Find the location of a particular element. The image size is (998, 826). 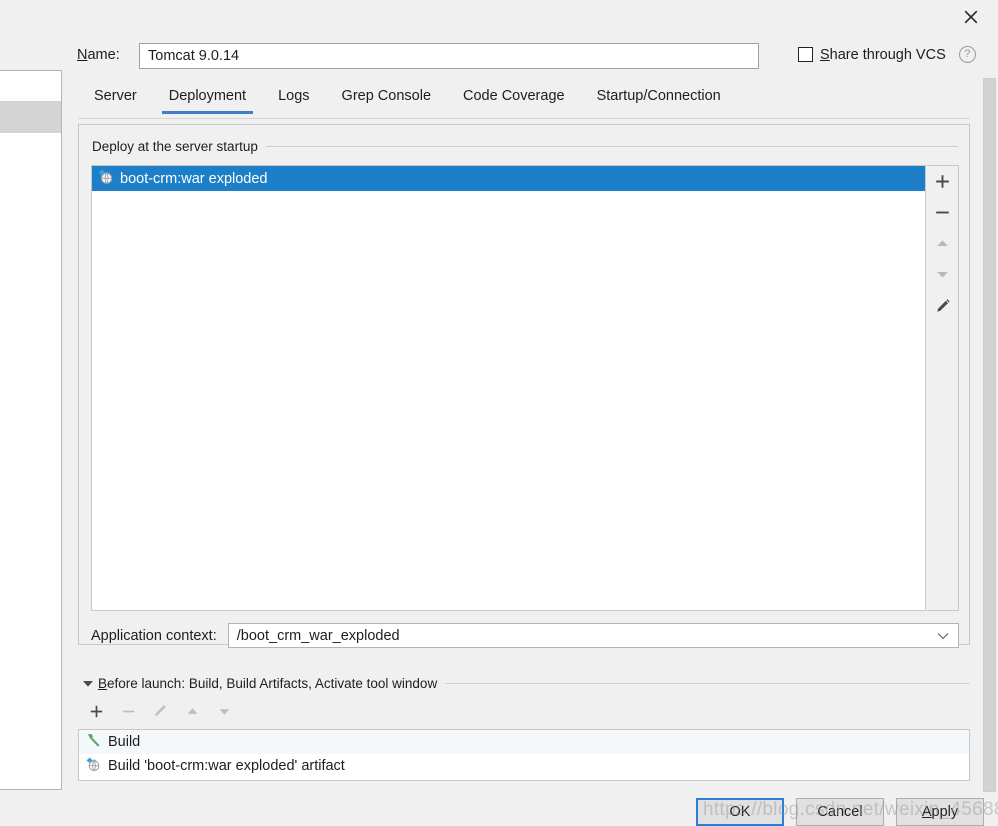

move-task-up-button is located at coordinates (192, 711).